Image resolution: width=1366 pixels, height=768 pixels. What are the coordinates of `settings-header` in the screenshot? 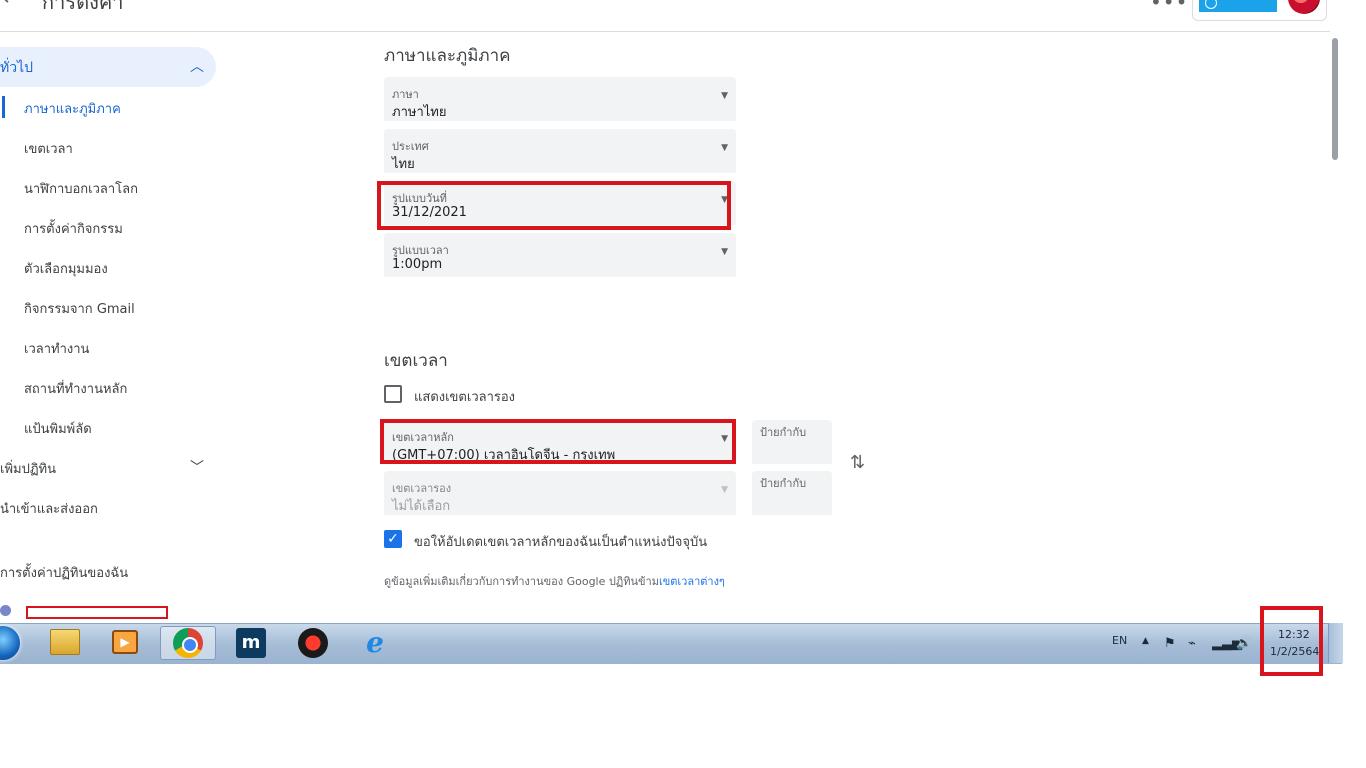 It's located at (672, 16).